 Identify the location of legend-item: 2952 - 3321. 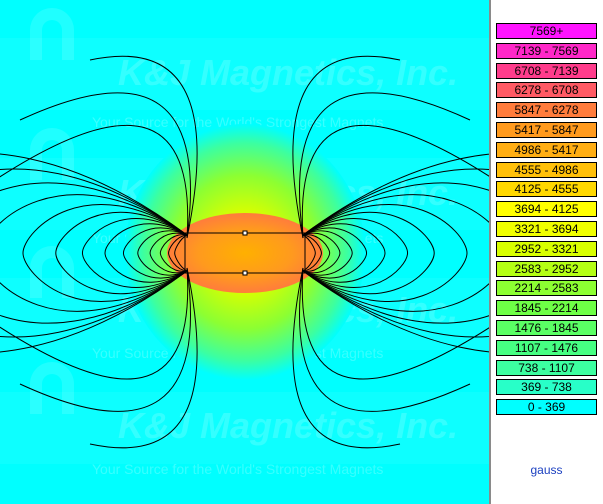
(546, 248).